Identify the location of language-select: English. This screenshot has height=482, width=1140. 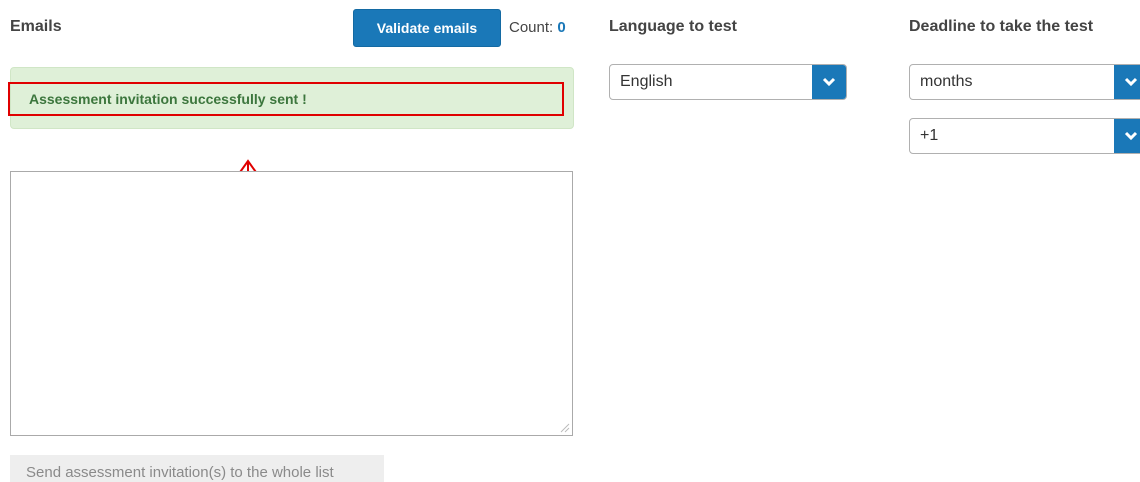
(728, 82).